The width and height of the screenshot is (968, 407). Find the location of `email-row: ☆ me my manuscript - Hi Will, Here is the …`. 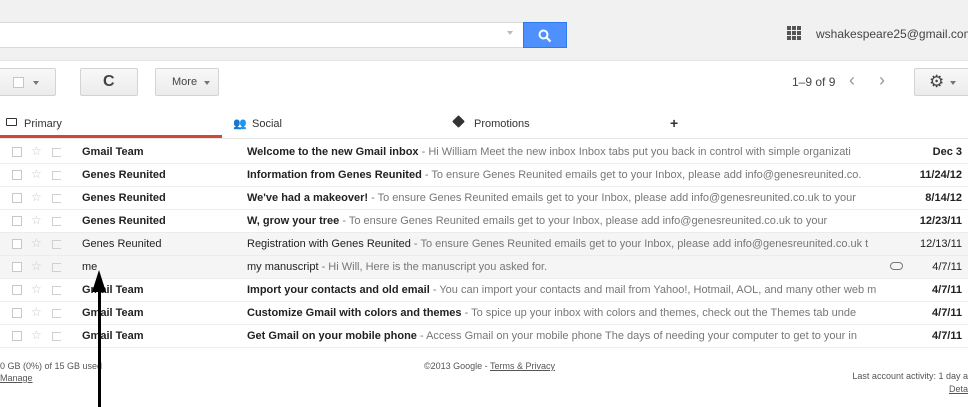

email-row: ☆ me my manuscript - Hi Will, Here is the … is located at coordinates (484, 267).